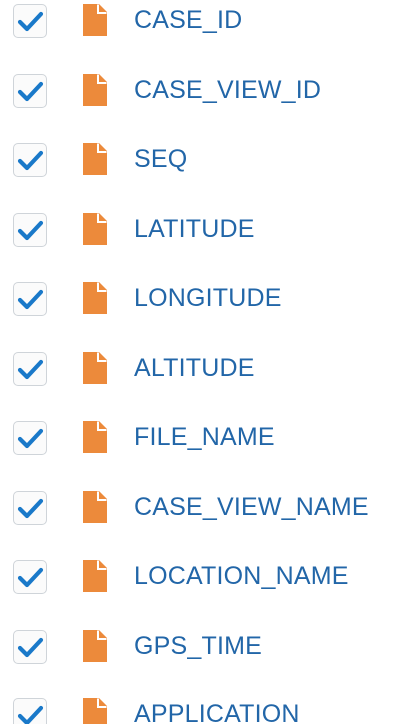  I want to click on field-label: FILE_NAME, so click(204, 437).